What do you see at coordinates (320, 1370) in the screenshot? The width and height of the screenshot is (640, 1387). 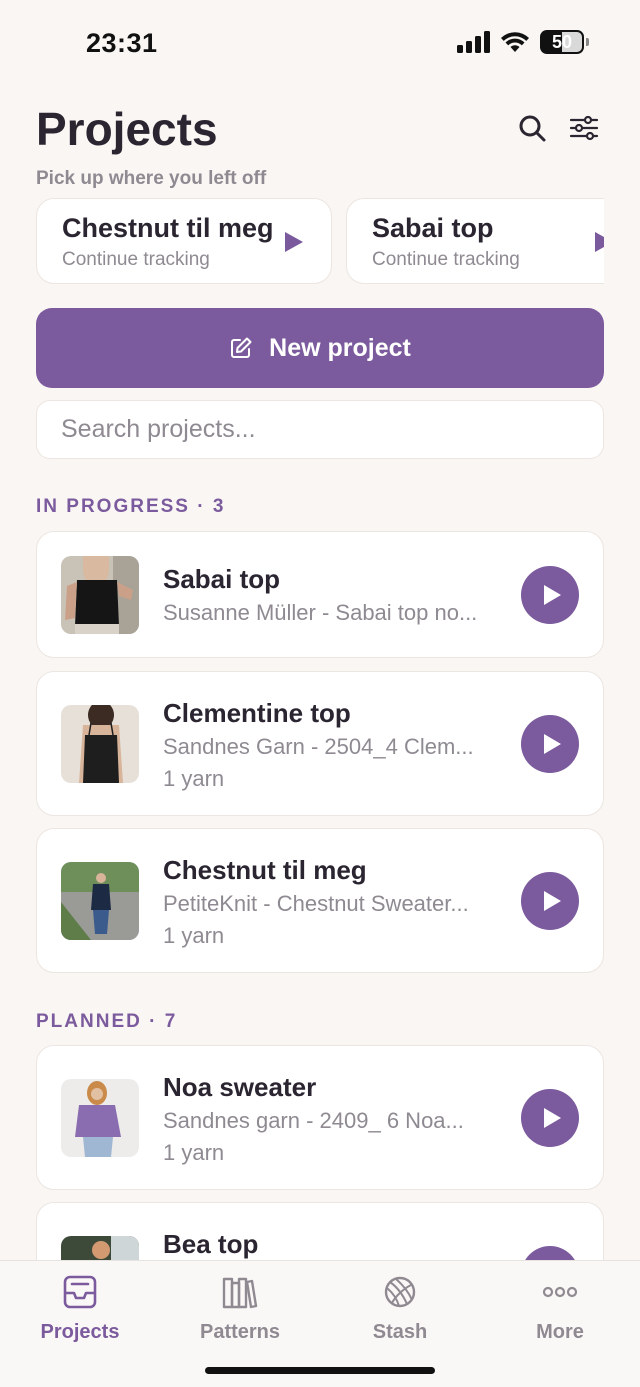 I see `home-indicator` at bounding box center [320, 1370].